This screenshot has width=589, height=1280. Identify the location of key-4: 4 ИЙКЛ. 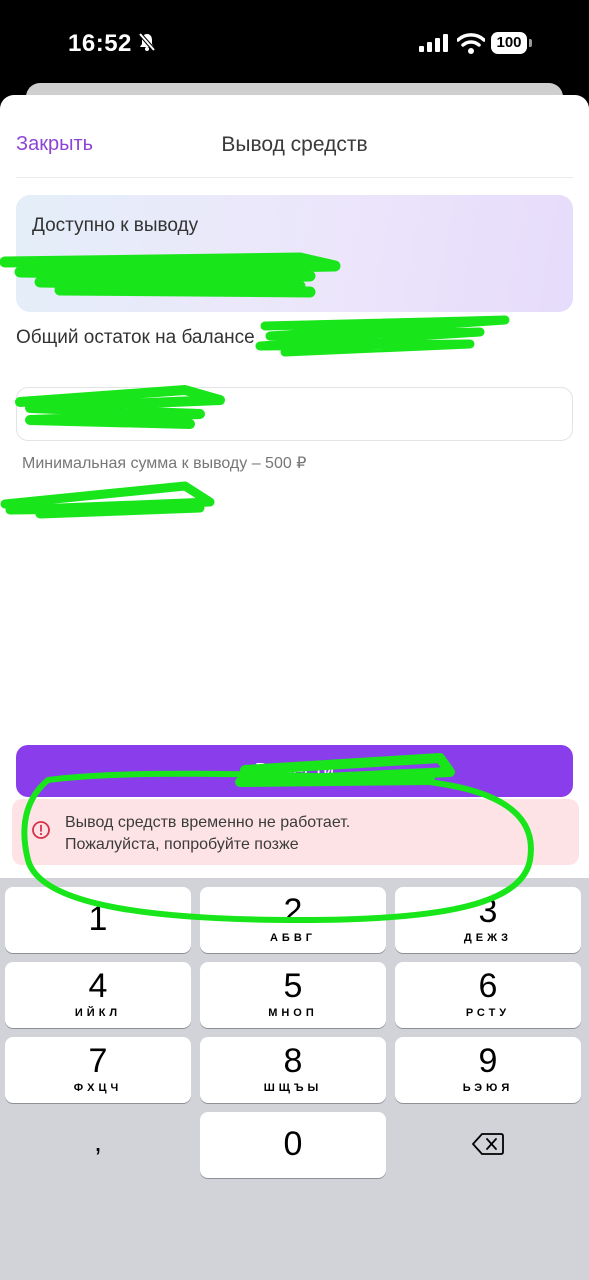
(98, 995).